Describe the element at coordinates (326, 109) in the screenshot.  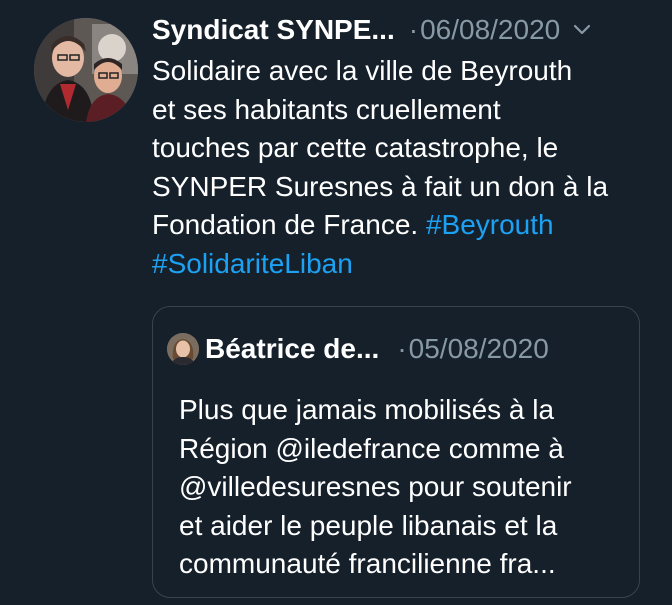
I see `tweet-text-line: et ses habitants cruellement` at that location.